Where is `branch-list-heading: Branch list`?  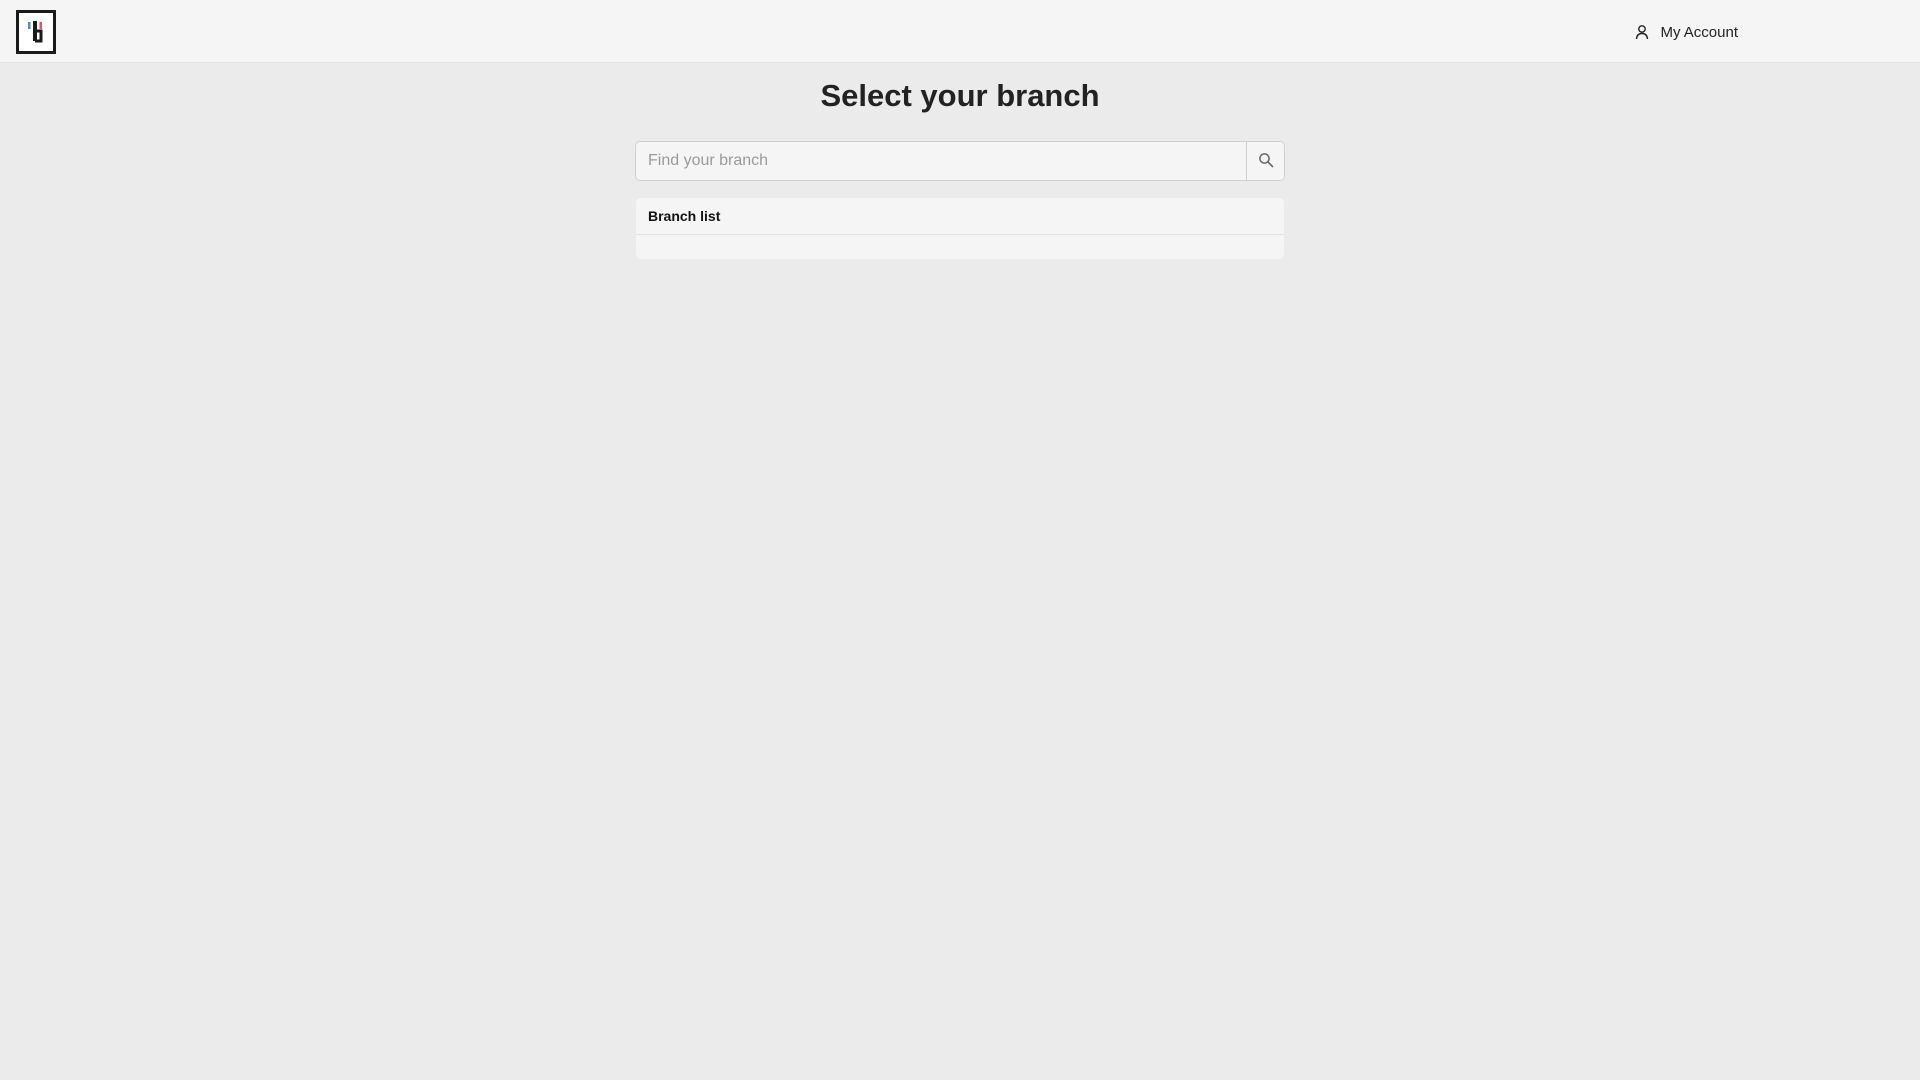
branch-list-heading: Branch list is located at coordinates (960, 216).